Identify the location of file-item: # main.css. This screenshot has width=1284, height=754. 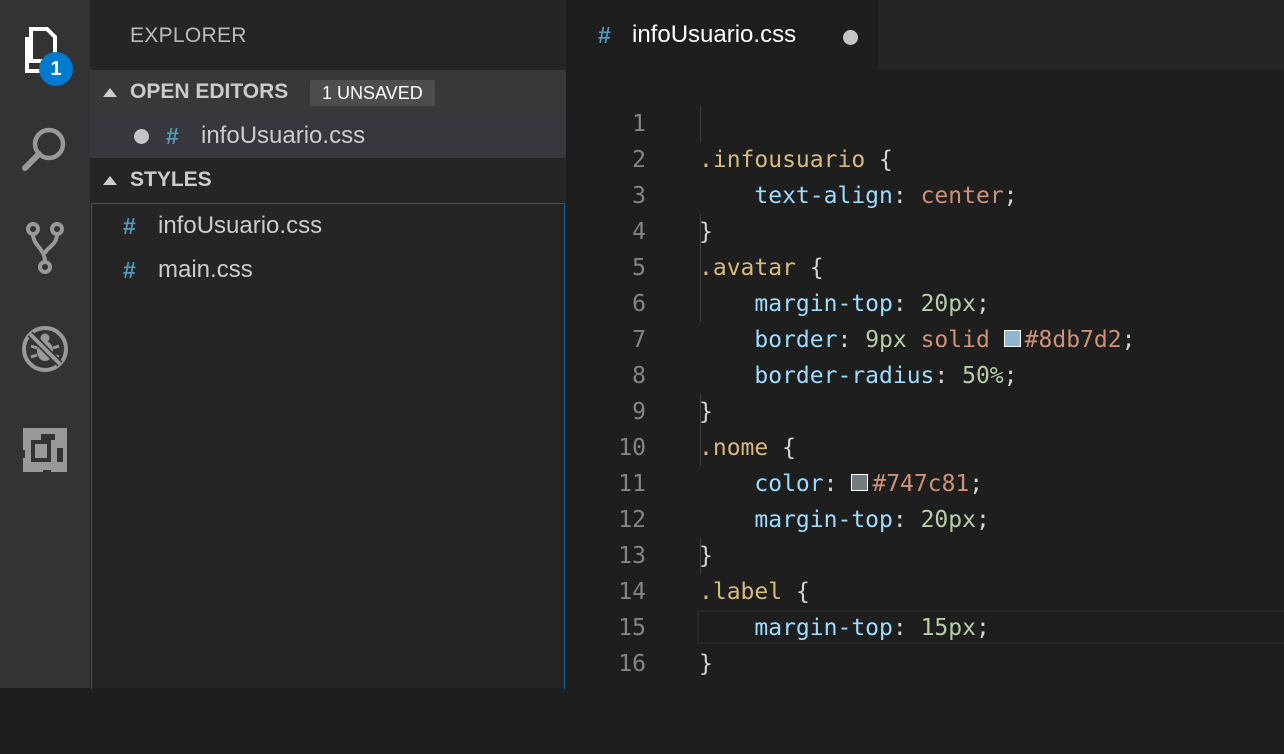
(328, 270).